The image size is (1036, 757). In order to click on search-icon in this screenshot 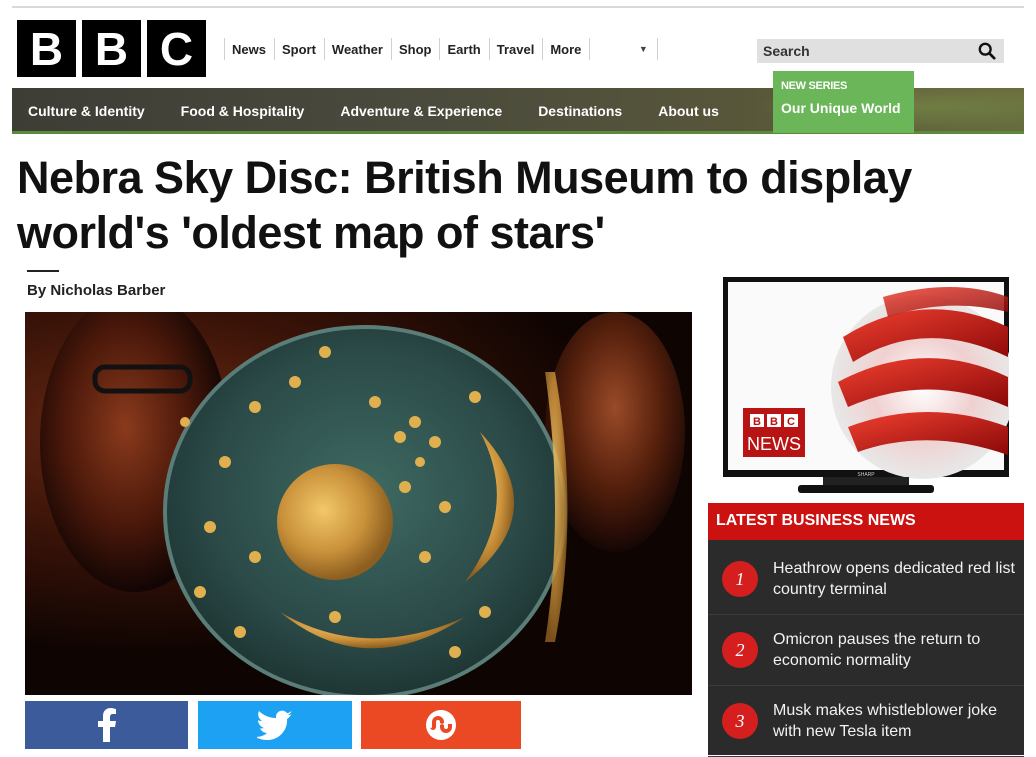, I will do `click(987, 51)`.